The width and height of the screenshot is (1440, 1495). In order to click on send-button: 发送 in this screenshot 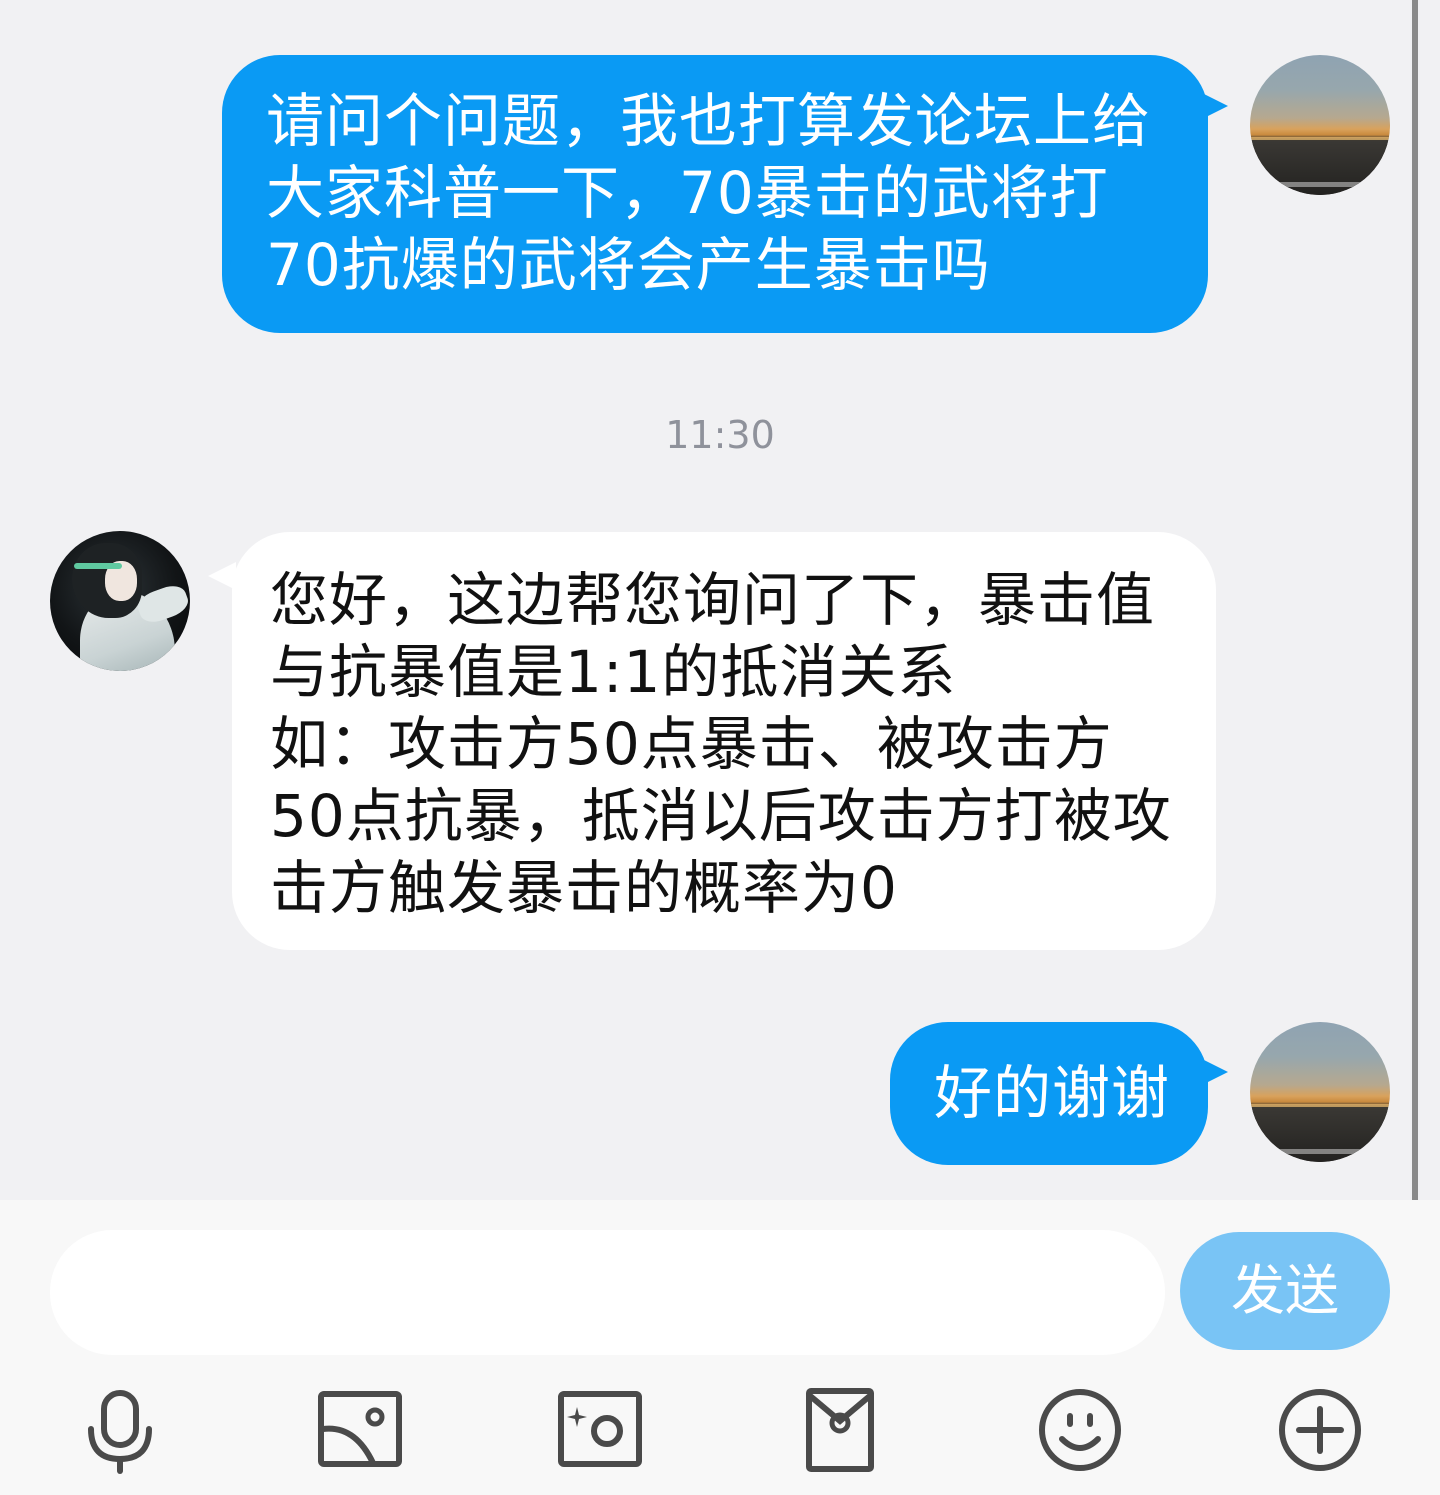, I will do `click(1285, 1291)`.